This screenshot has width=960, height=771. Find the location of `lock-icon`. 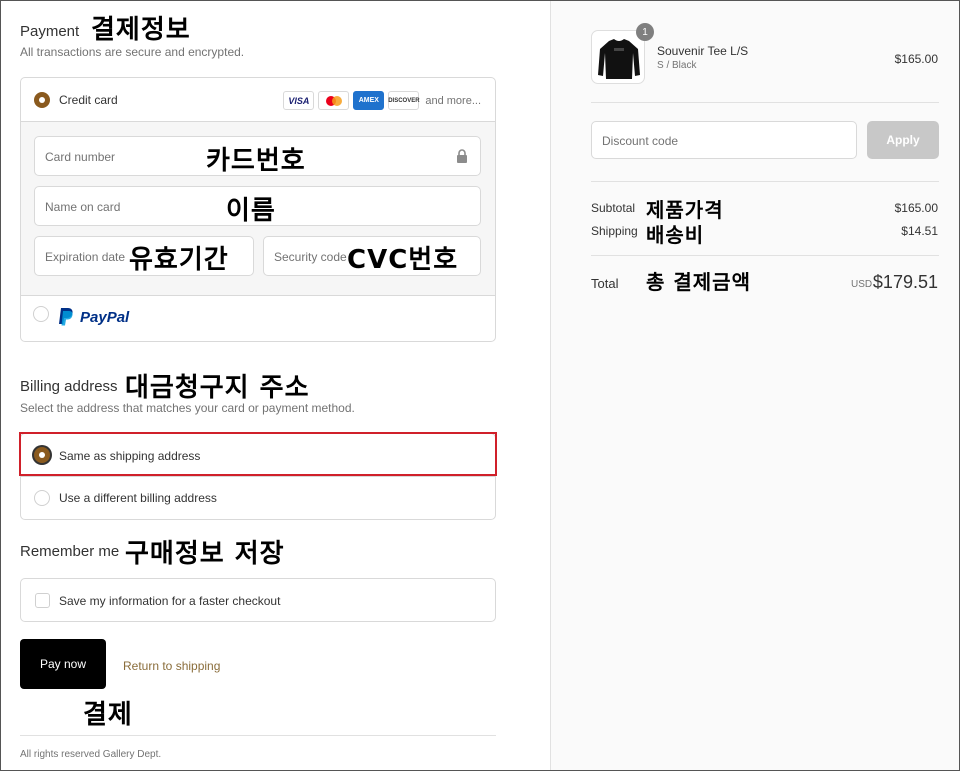

lock-icon is located at coordinates (462, 156).